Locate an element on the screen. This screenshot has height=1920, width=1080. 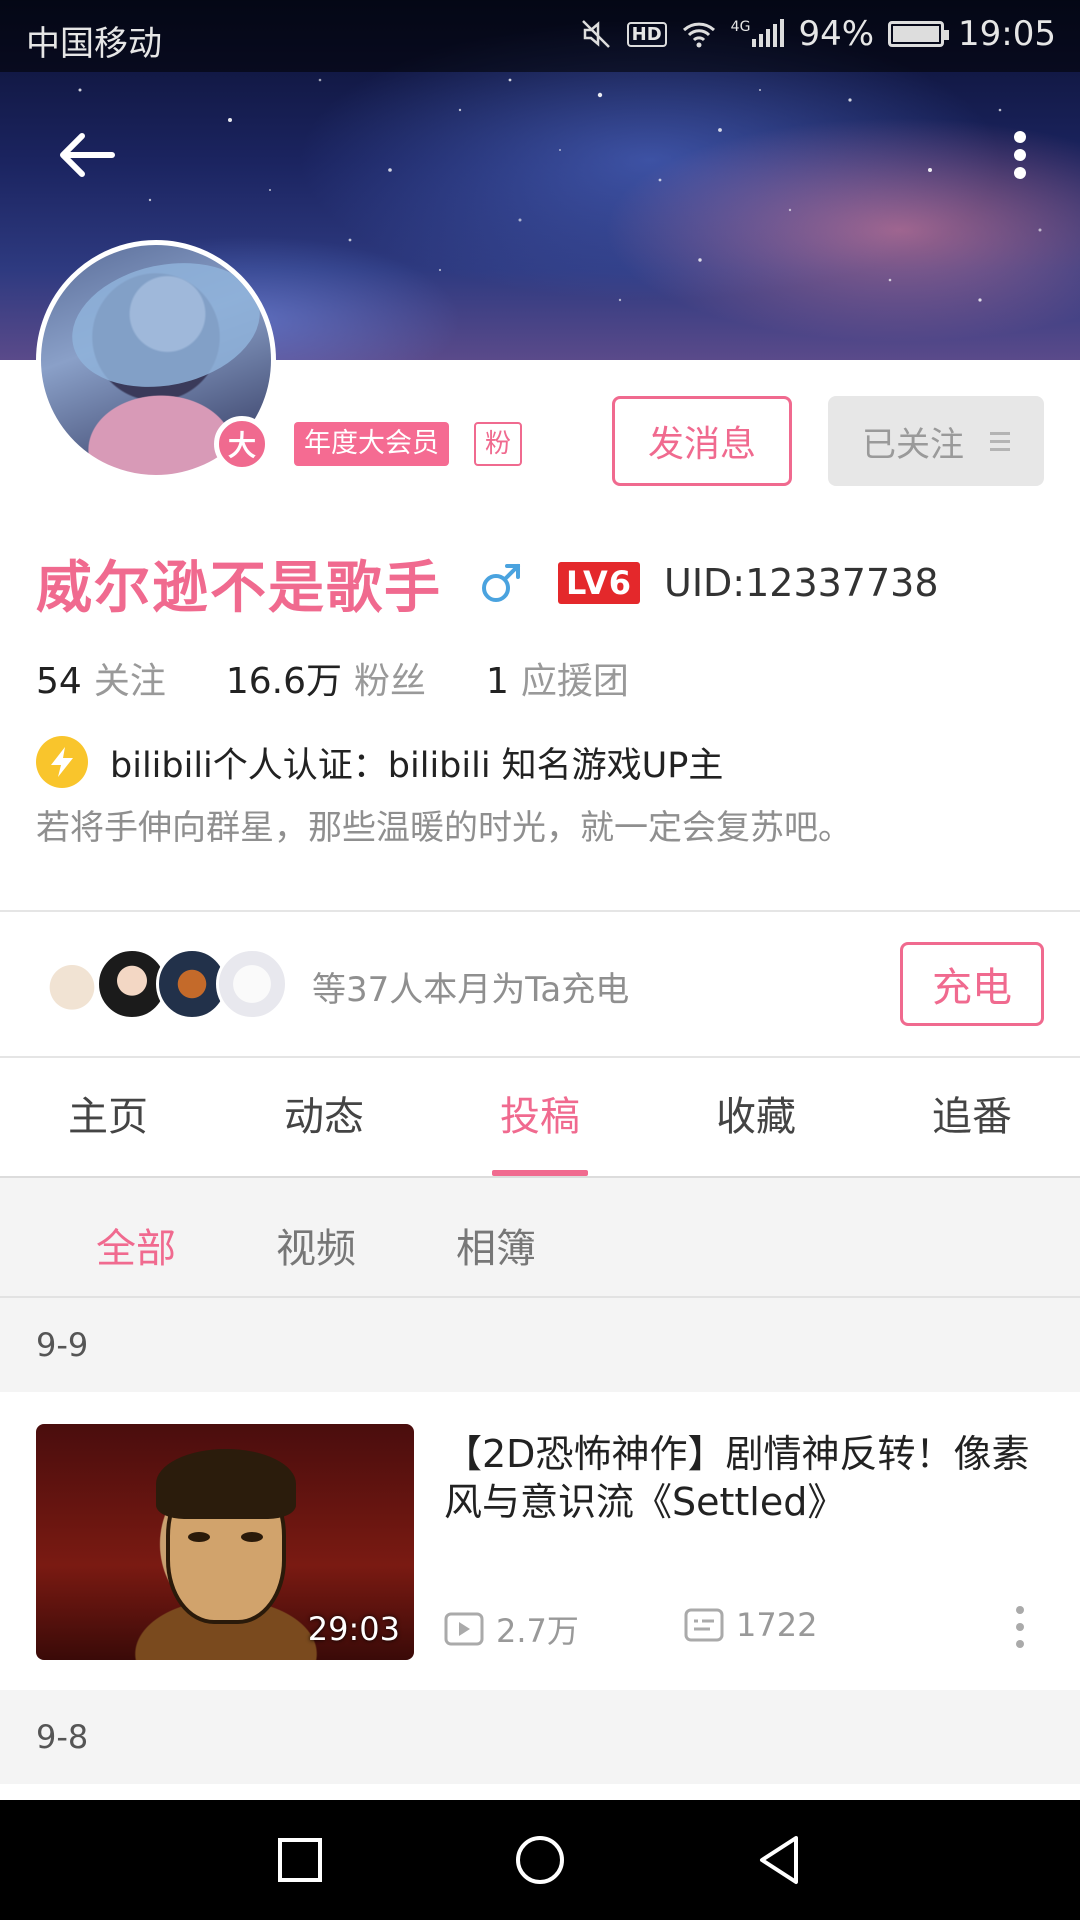
profile-tabs: 主页 动态 投稿 收藏 追番 is located at coordinates (540, 1117).